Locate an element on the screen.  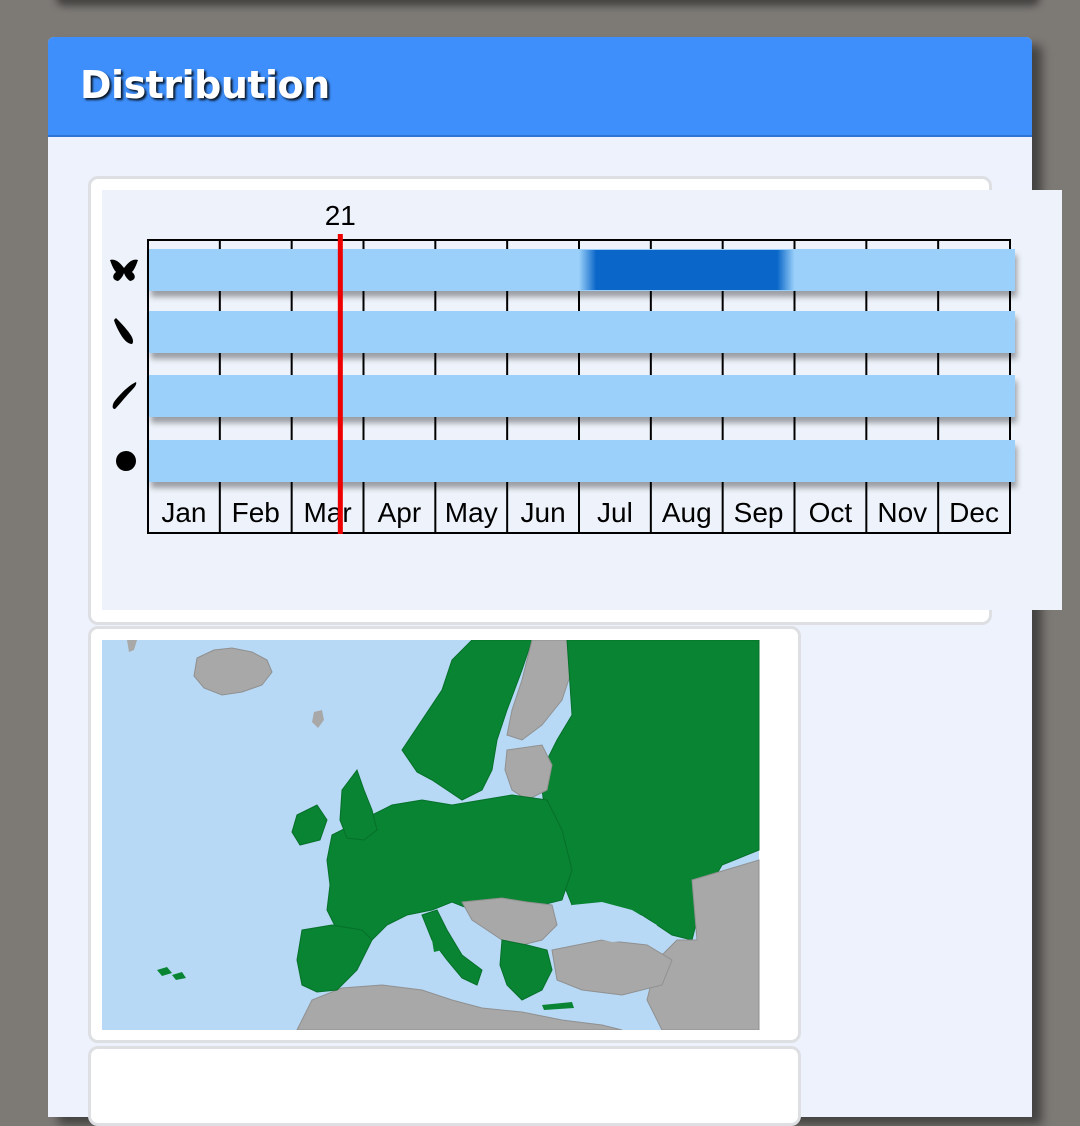
egg-icon is located at coordinates (126, 461).